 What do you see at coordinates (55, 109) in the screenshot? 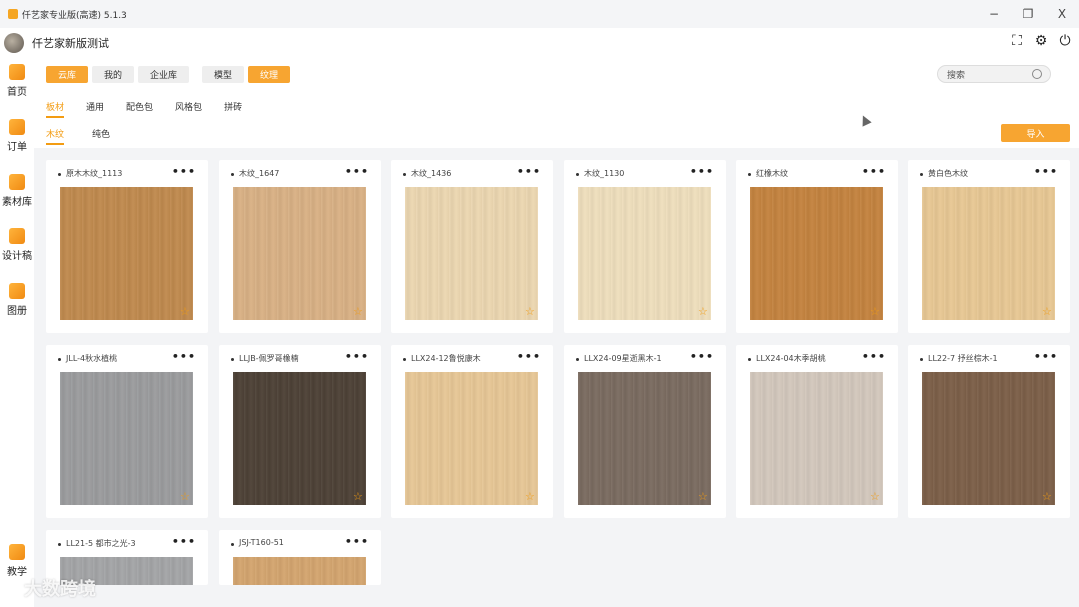
I see `category-item: 板材` at bounding box center [55, 109].